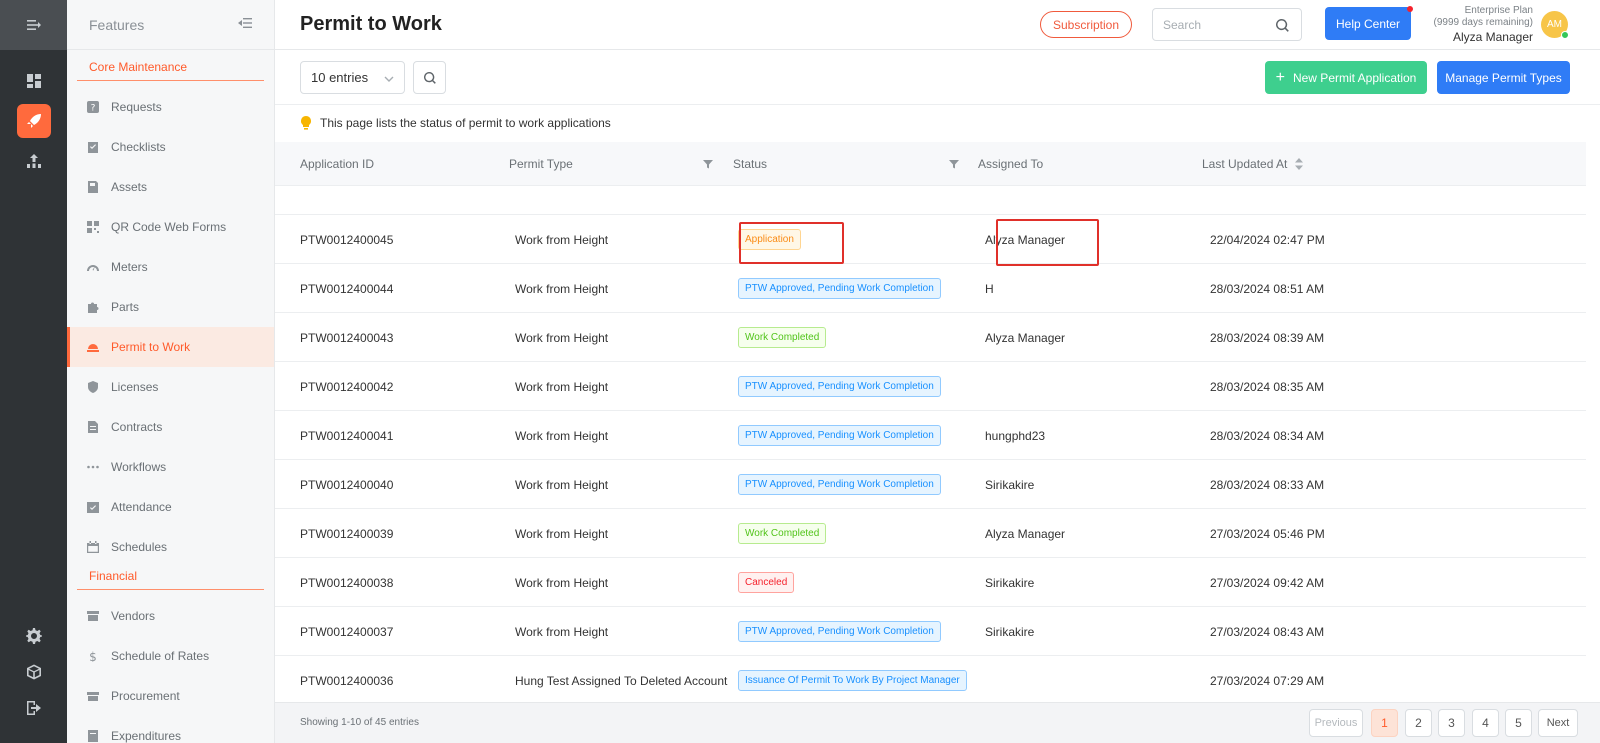 Image resolution: width=1600 pixels, height=743 pixels. I want to click on sidebar-item-parts: Parts, so click(170, 307).